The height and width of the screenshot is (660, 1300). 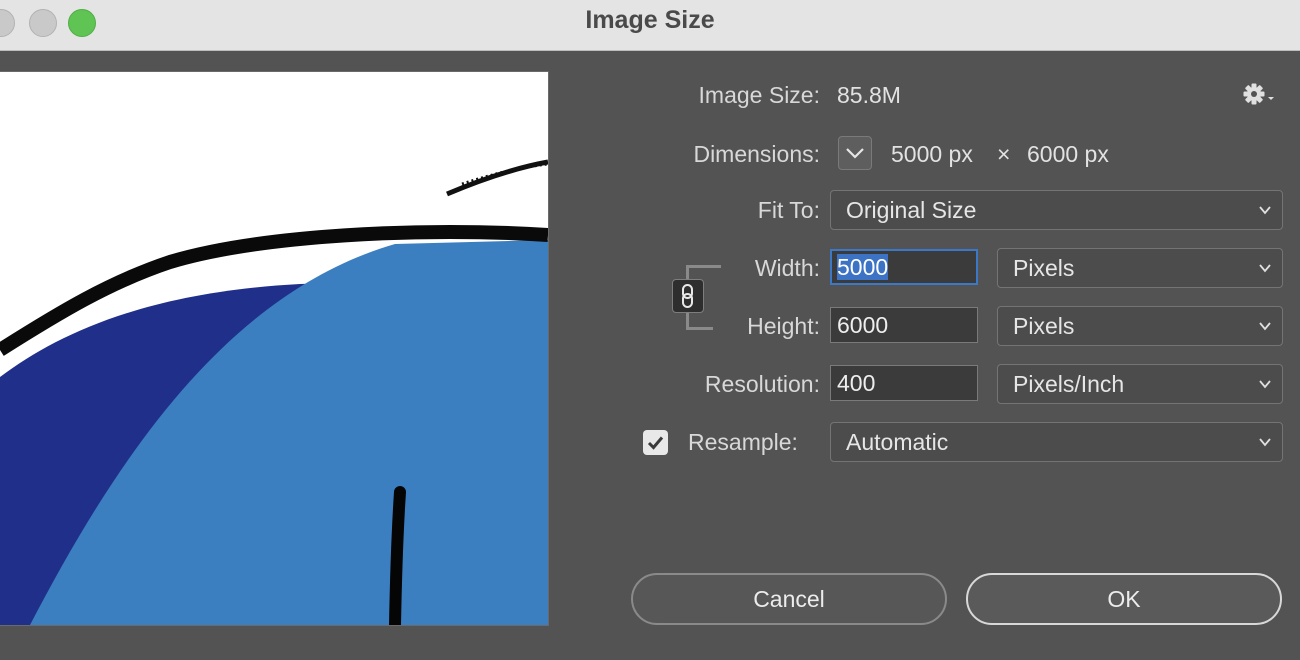 What do you see at coordinates (787, 268) in the screenshot?
I see `width-label: Width:` at bounding box center [787, 268].